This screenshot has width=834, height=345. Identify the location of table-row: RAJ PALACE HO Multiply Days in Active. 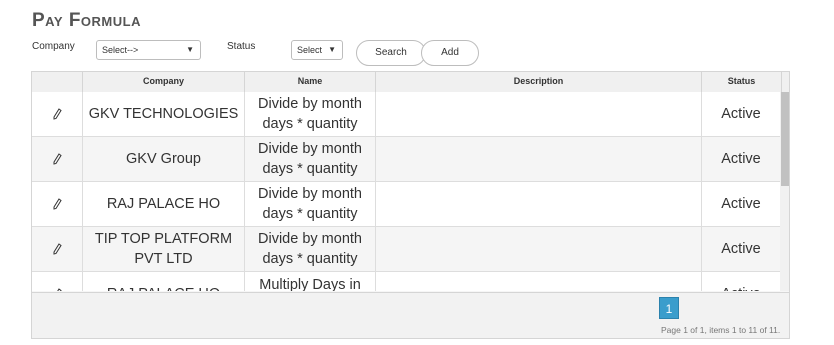
(406, 281).